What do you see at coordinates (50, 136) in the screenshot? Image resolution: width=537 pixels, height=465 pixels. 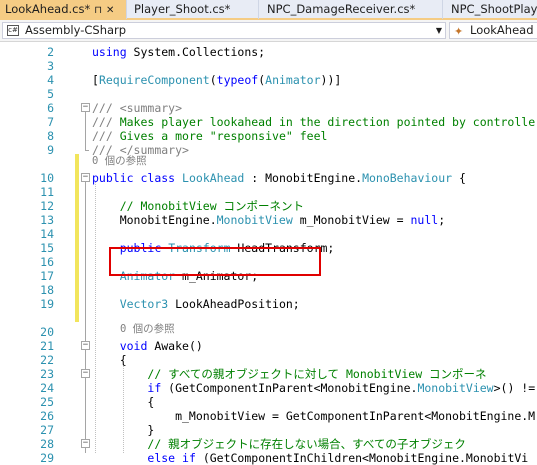 I see `line-number: 8` at bounding box center [50, 136].